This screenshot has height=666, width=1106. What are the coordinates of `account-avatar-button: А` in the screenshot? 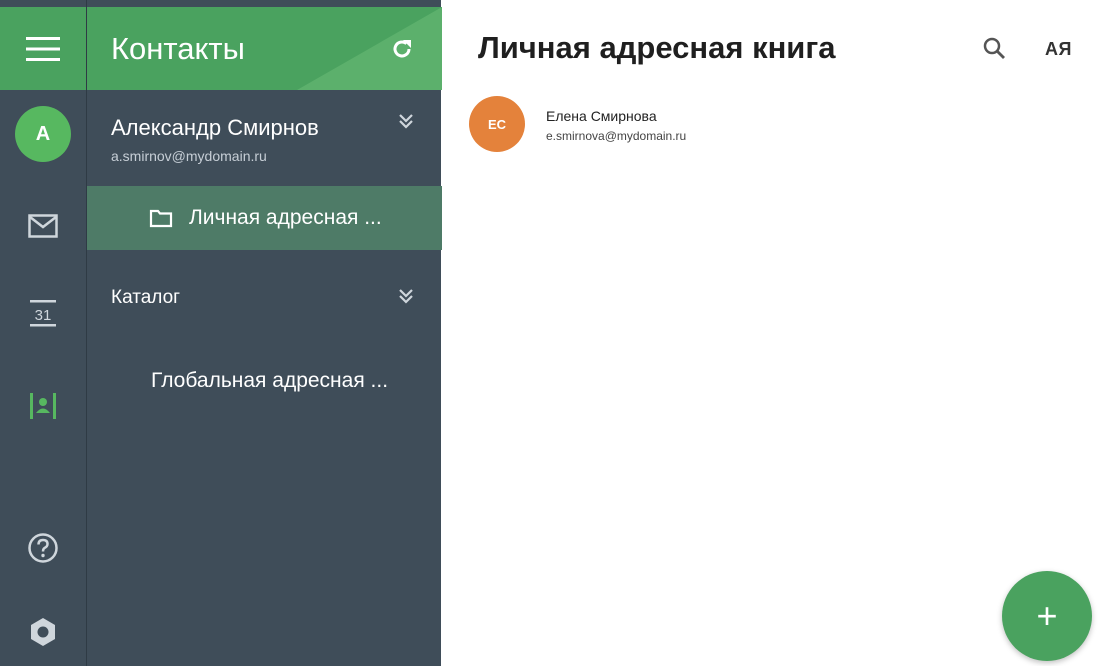 It's located at (43, 134).